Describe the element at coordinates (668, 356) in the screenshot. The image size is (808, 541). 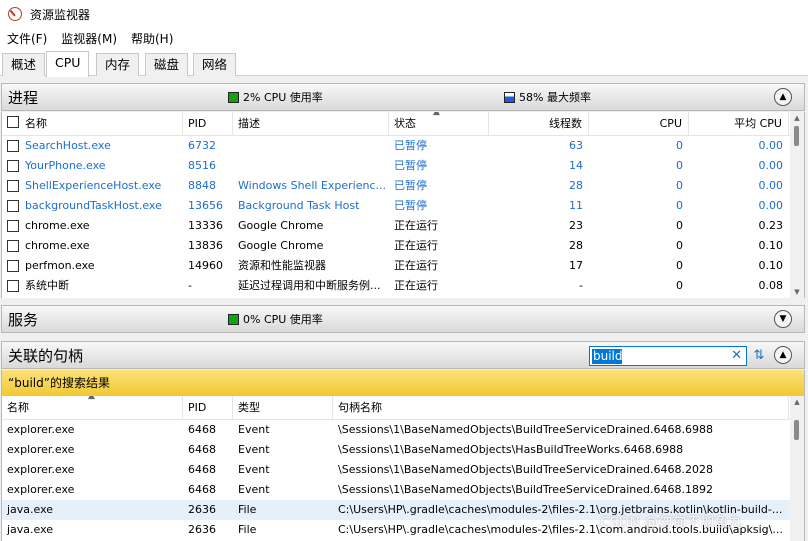
I see `handle-search-box: build ✕` at that location.